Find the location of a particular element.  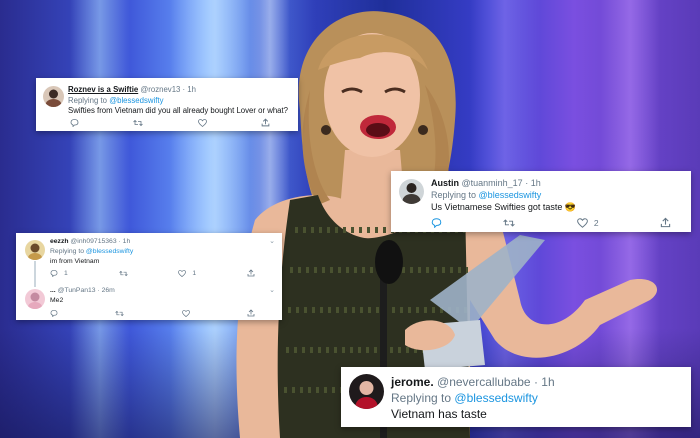

user-name: Austin is located at coordinates (445, 183).